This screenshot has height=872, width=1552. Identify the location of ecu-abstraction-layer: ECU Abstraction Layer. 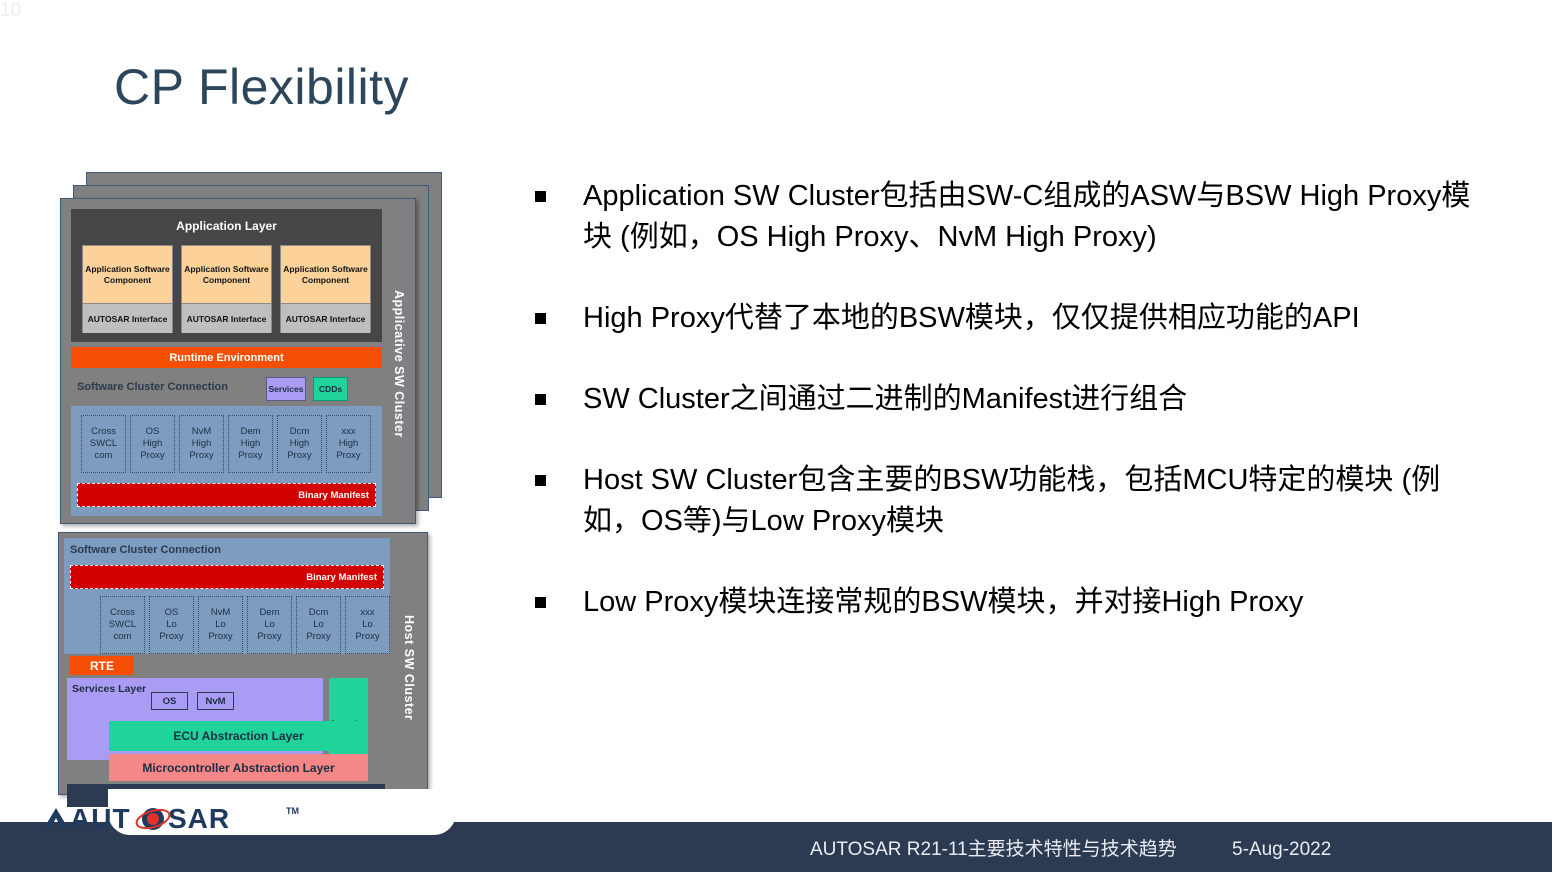
(238, 736).